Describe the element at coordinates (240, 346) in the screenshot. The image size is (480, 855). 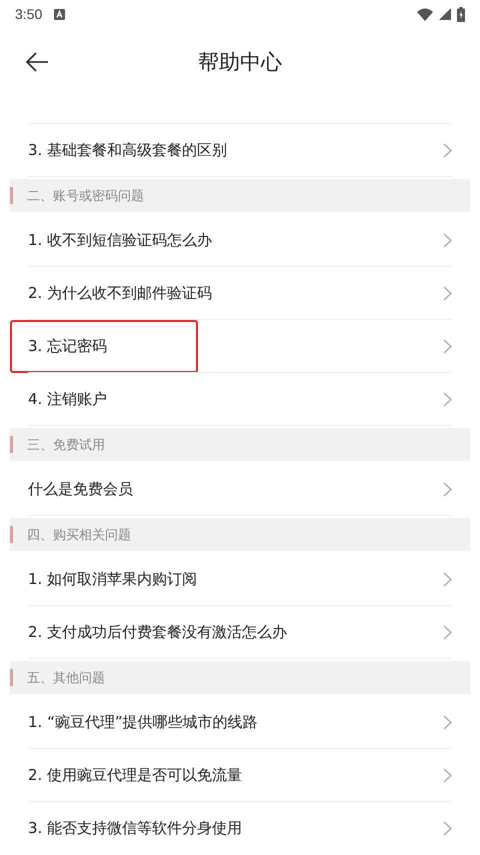
I see `help-item: 3. 忘记密码` at that location.